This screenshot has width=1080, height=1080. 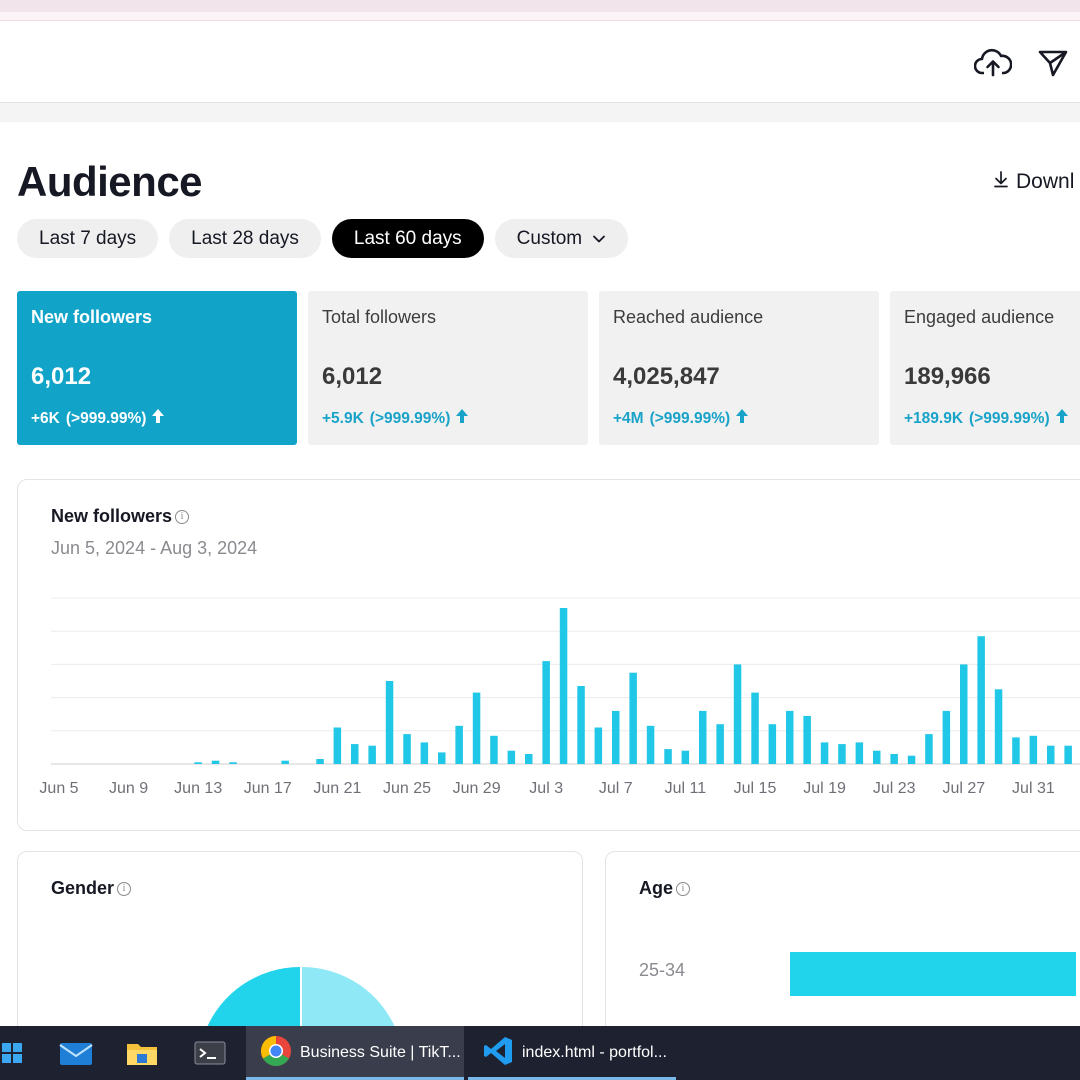 I want to click on filter-last-60-days: Last 60 days, so click(x=407, y=238).